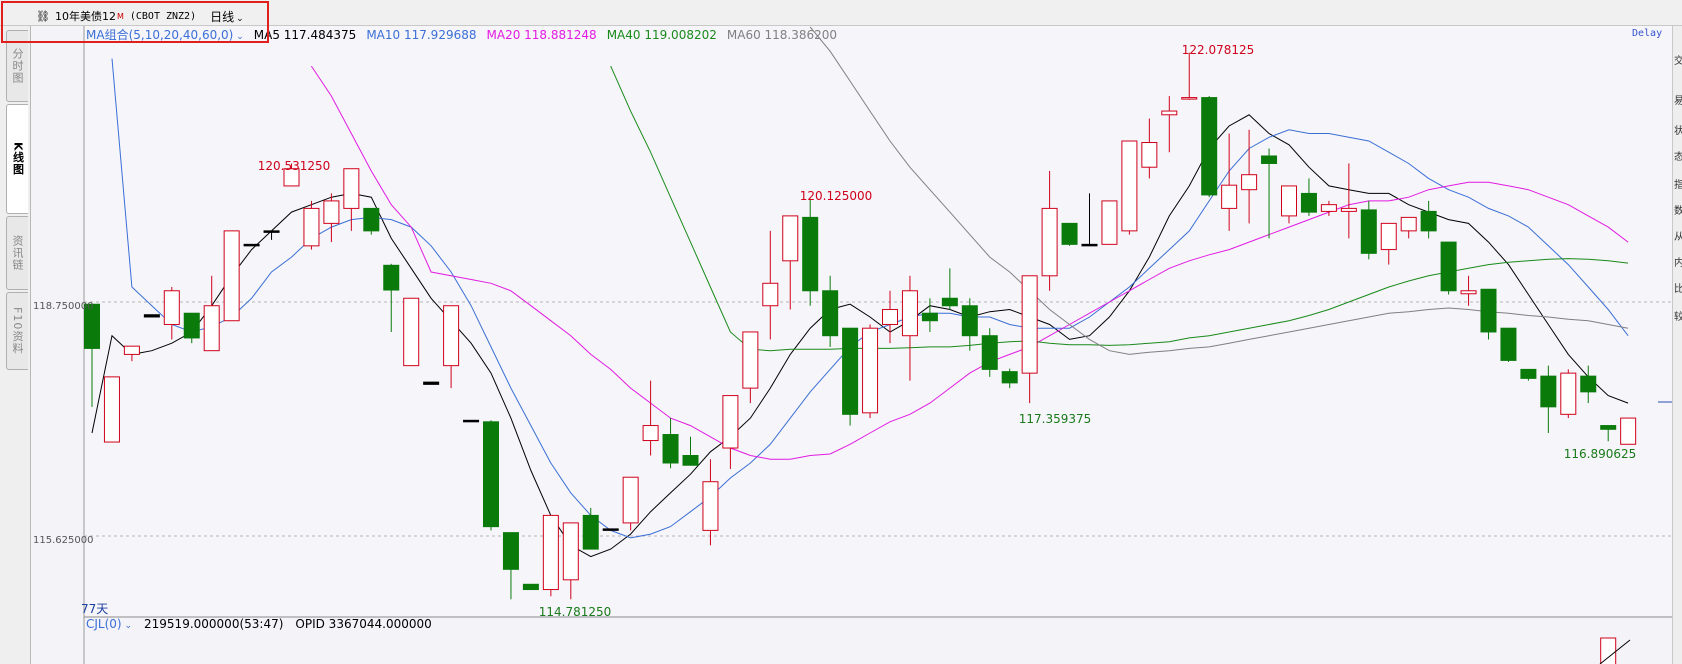  What do you see at coordinates (1055, 419) in the screenshot?
I see `low-annotation: 117.359375` at bounding box center [1055, 419].